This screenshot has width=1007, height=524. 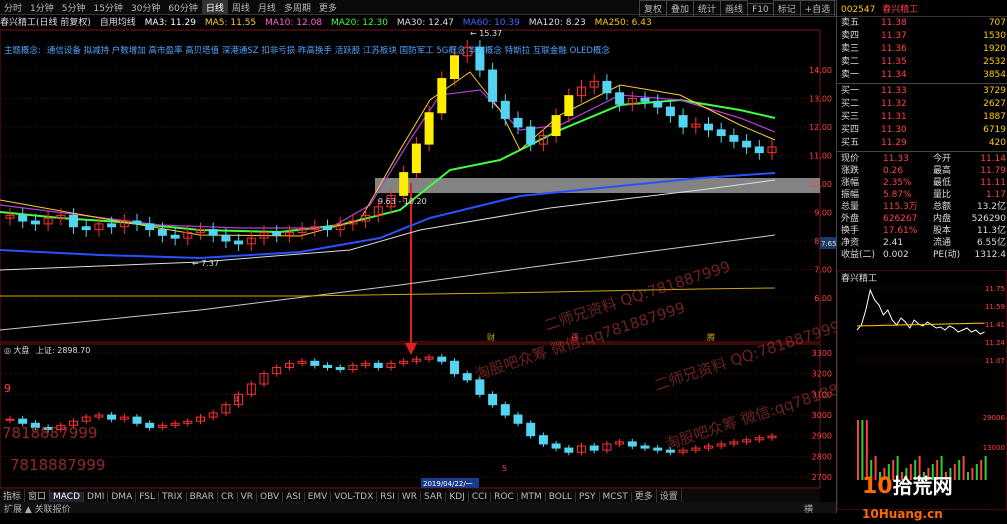 What do you see at coordinates (182, 7) in the screenshot?
I see `period-tab-5: 60分钟` at bounding box center [182, 7].